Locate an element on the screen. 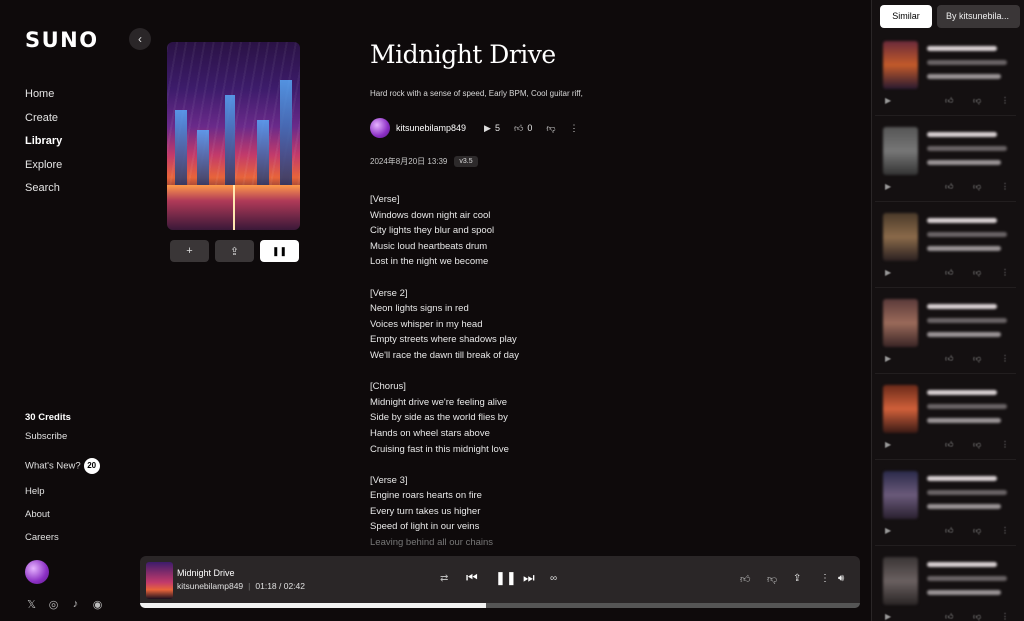 Image resolution: width=1024 pixels, height=621 pixels. lyric-line: Cruising fast in this midnight love is located at coordinates (439, 449).